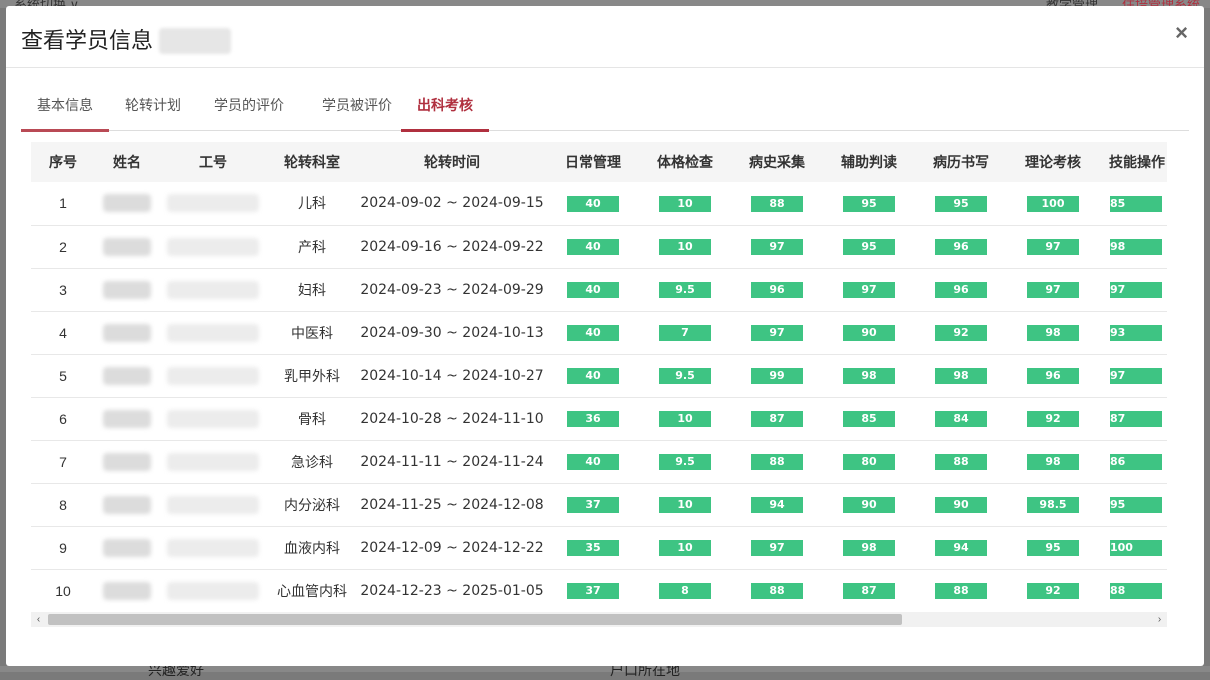 The height and width of the screenshot is (680, 1210). Describe the element at coordinates (63, 418) in the screenshot. I see `cell-no: 6` at that location.